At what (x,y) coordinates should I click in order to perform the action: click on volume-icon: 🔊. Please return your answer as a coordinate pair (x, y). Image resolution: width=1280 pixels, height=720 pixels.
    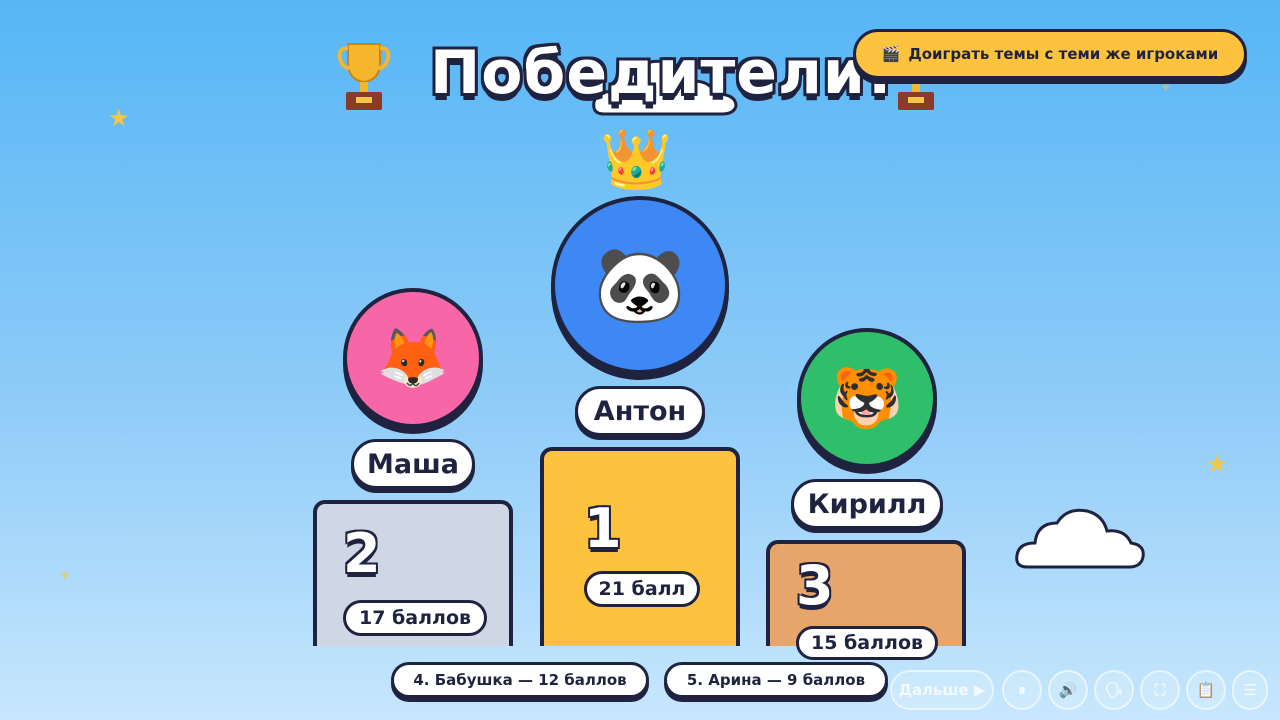
    Looking at the image, I should click on (1068, 690).